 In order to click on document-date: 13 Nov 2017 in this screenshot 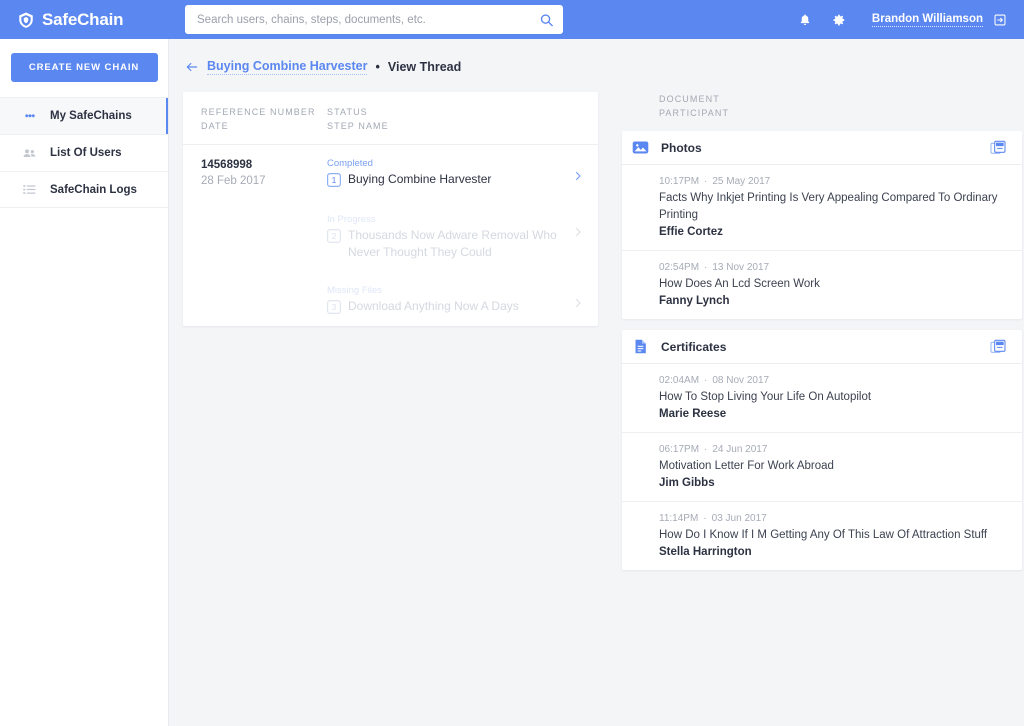, I will do `click(741, 267)`.